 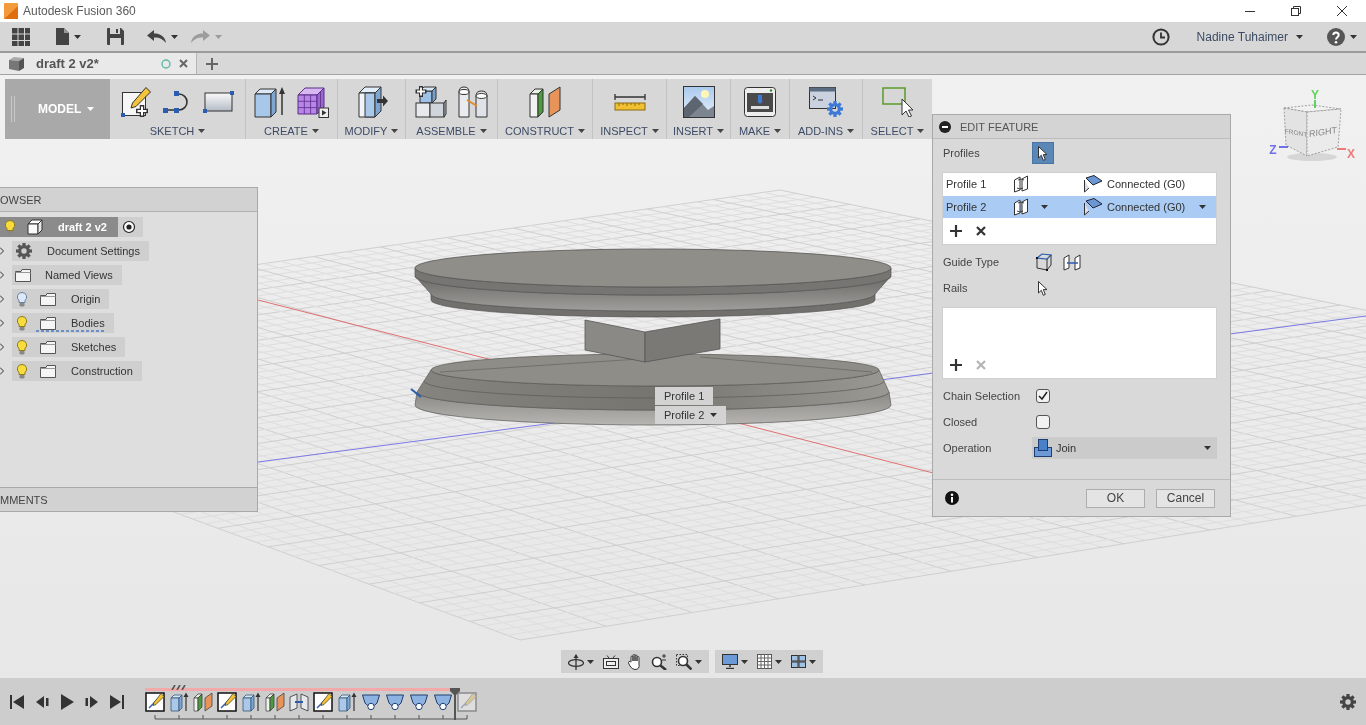 I want to click on pin-joint-icon, so click(x=473, y=102).